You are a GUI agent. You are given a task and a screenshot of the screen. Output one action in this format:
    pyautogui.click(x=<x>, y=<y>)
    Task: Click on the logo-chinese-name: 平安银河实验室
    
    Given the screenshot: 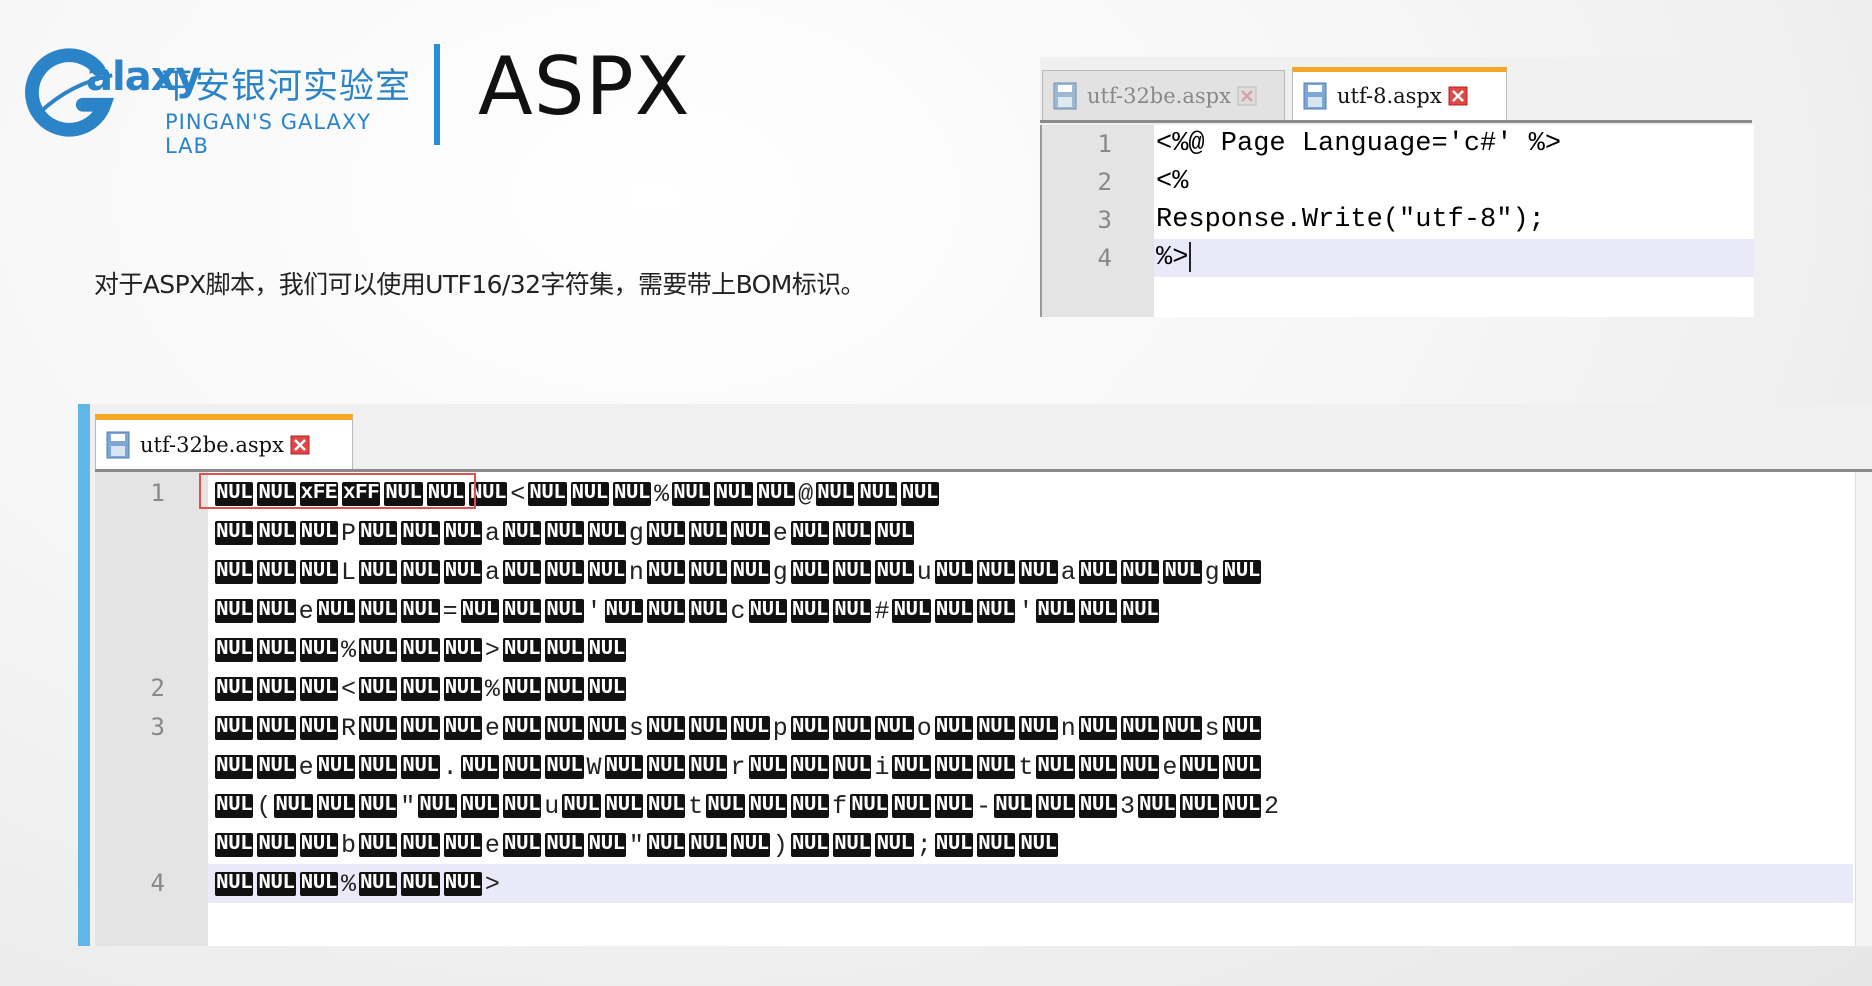 What is the action you would take?
    pyautogui.click(x=285, y=87)
    